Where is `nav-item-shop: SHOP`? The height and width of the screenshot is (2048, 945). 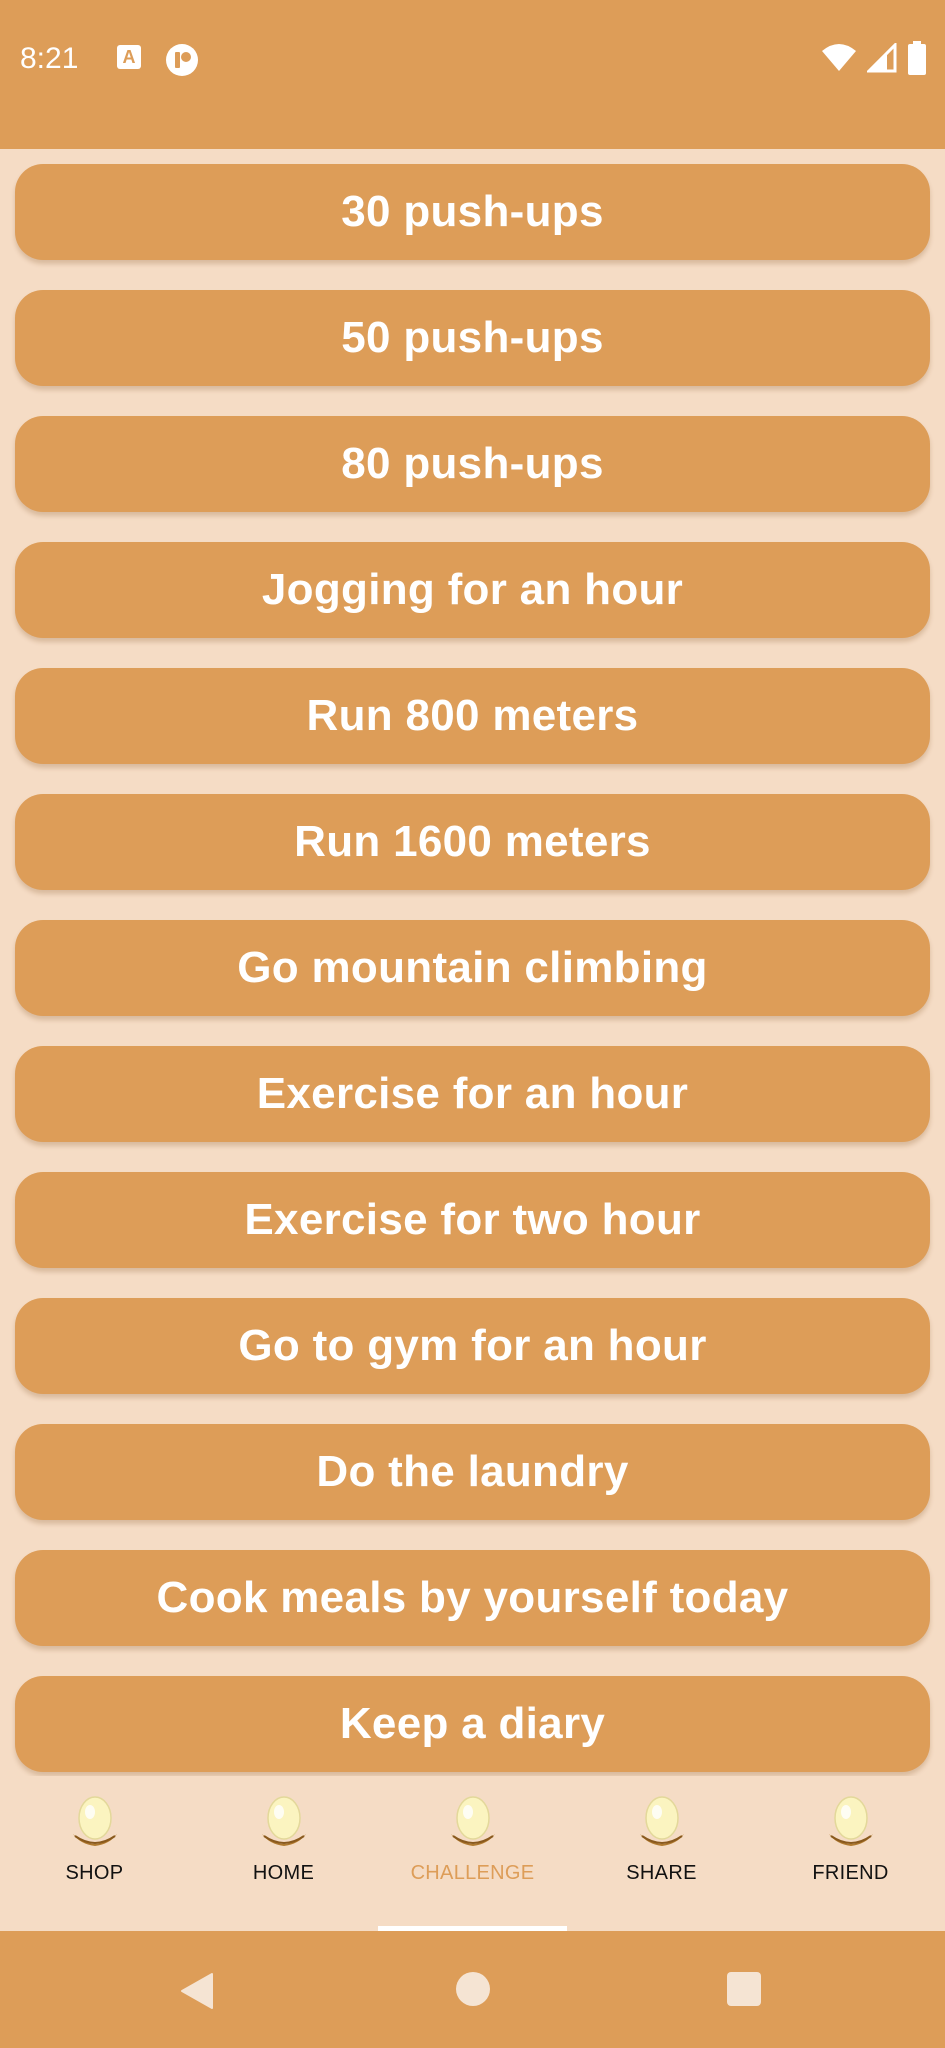 nav-item-shop: SHOP is located at coordinates (94, 1853).